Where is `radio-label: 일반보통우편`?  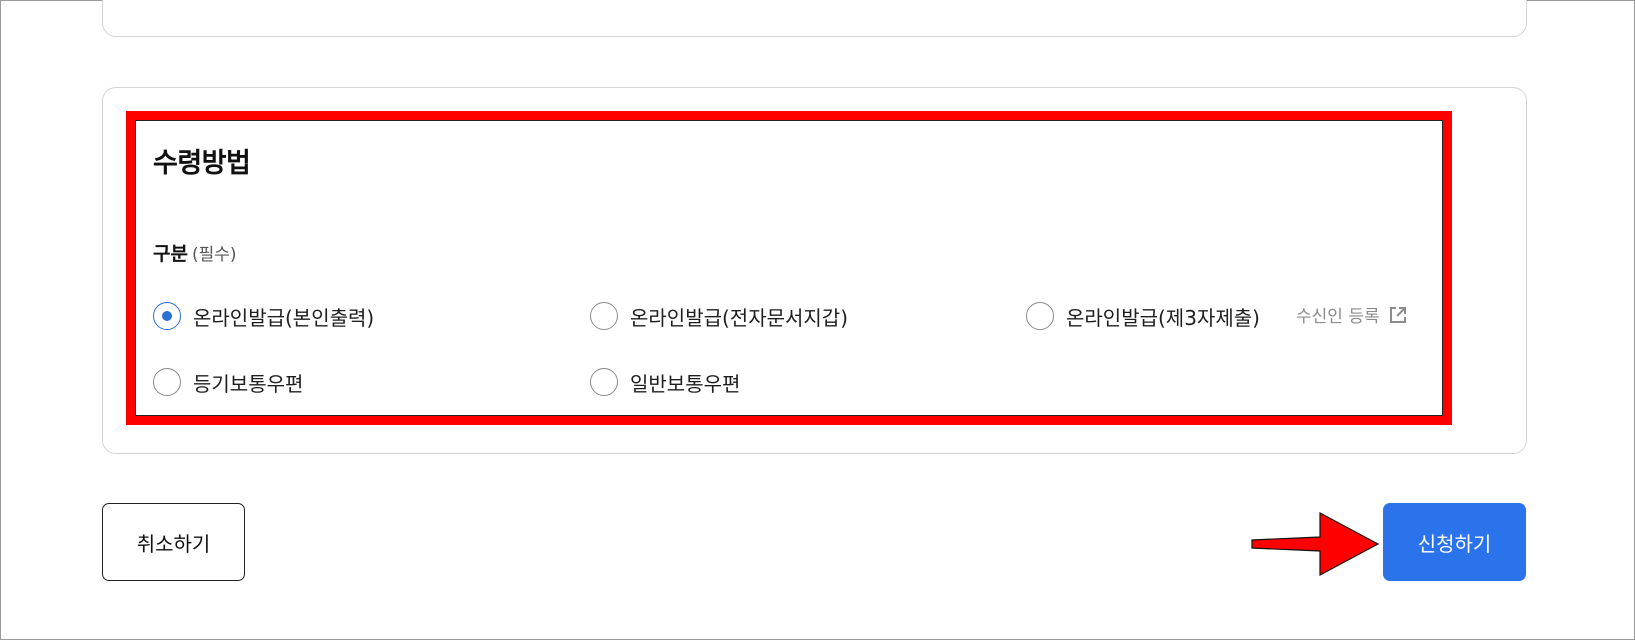
radio-label: 일반보통우편 is located at coordinates (685, 383).